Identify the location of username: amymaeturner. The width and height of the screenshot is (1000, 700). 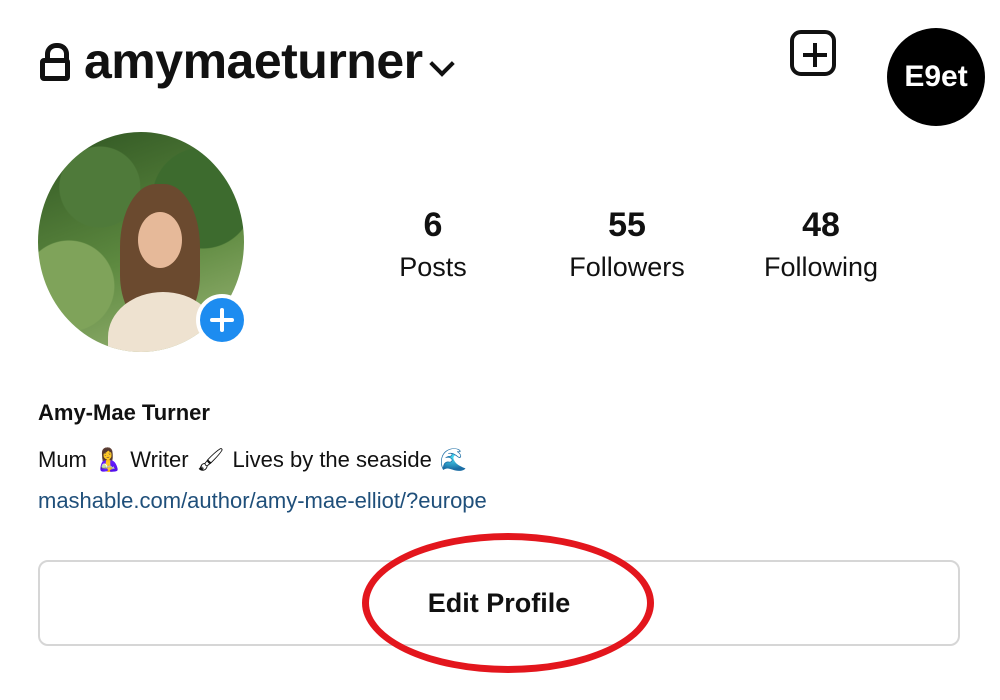
(253, 61).